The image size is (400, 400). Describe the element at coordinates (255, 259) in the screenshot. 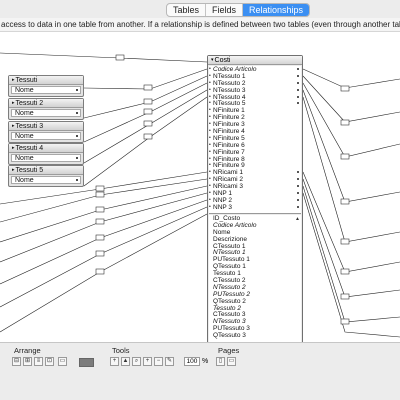

I see `field-row: PUTessuto 1` at that location.